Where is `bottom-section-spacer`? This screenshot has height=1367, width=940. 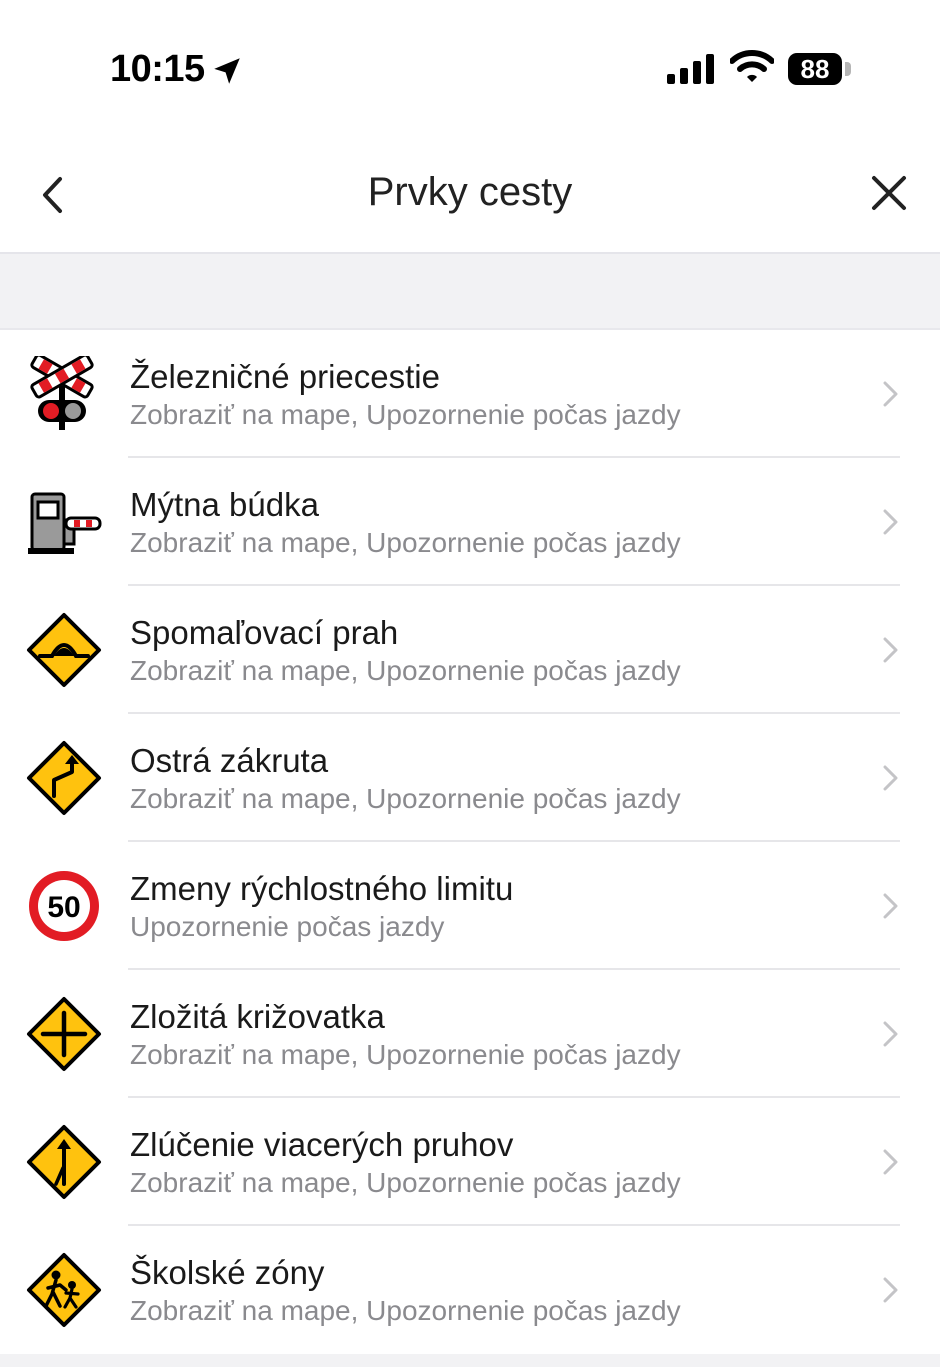 bottom-section-spacer is located at coordinates (470, 1360).